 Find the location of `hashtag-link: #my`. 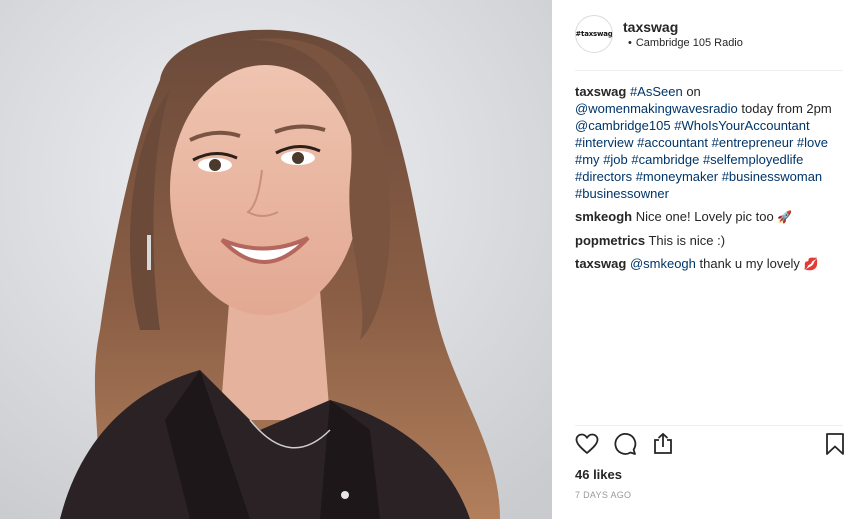

hashtag-link: #my is located at coordinates (587, 159).